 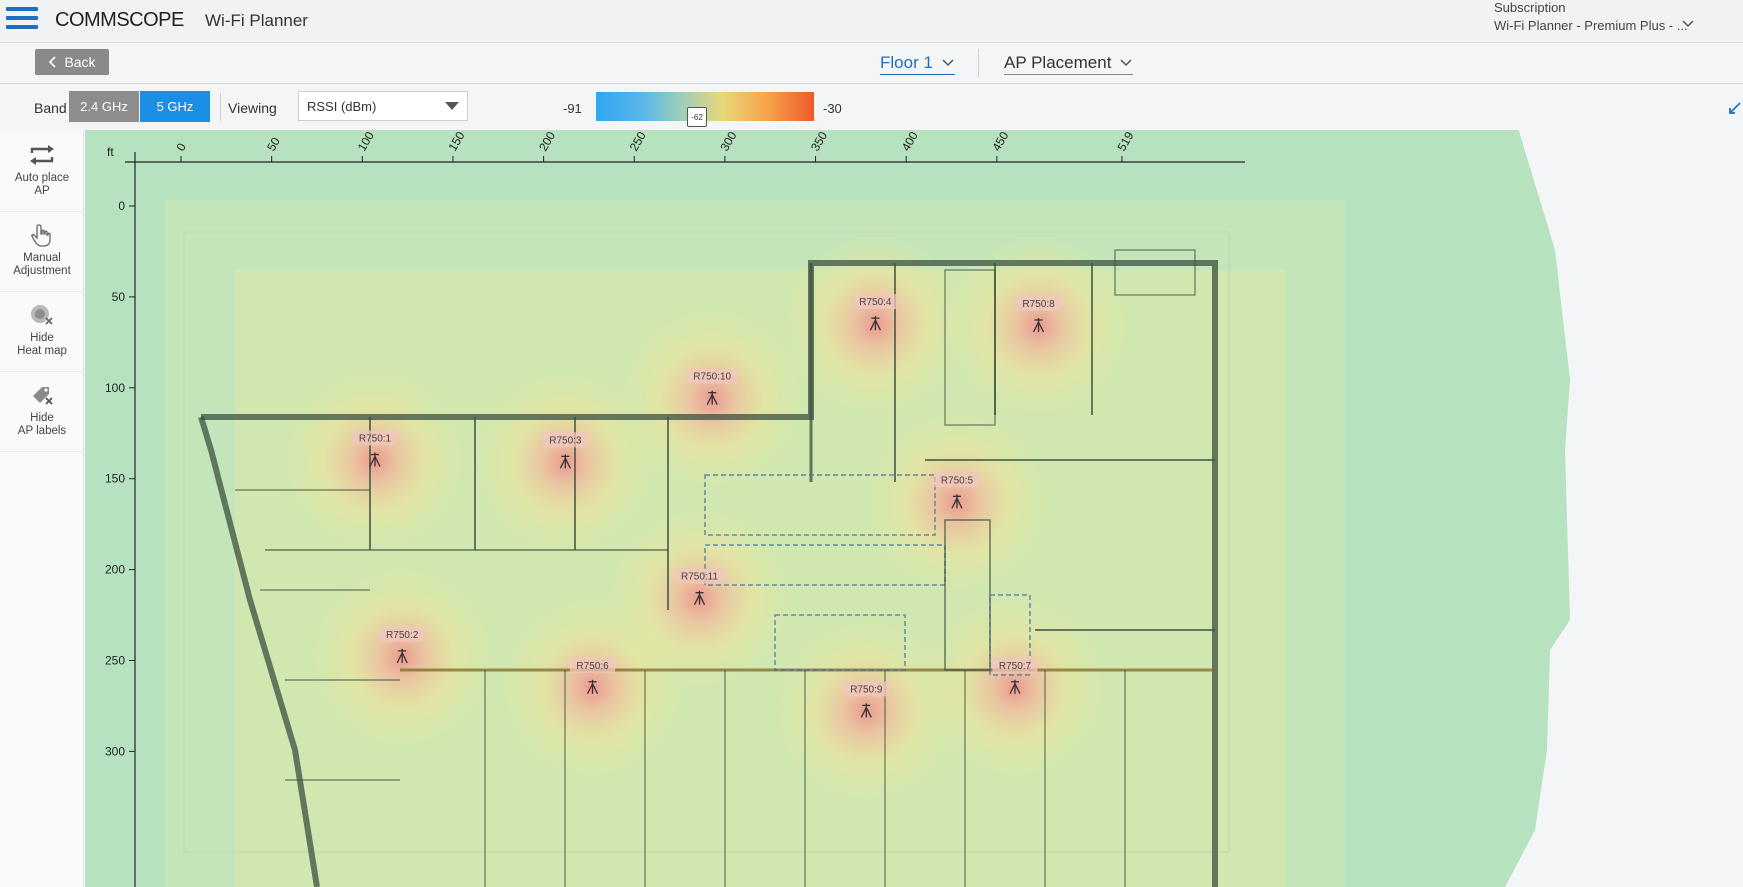 I want to click on ap-label: R750:9, so click(x=866, y=689).